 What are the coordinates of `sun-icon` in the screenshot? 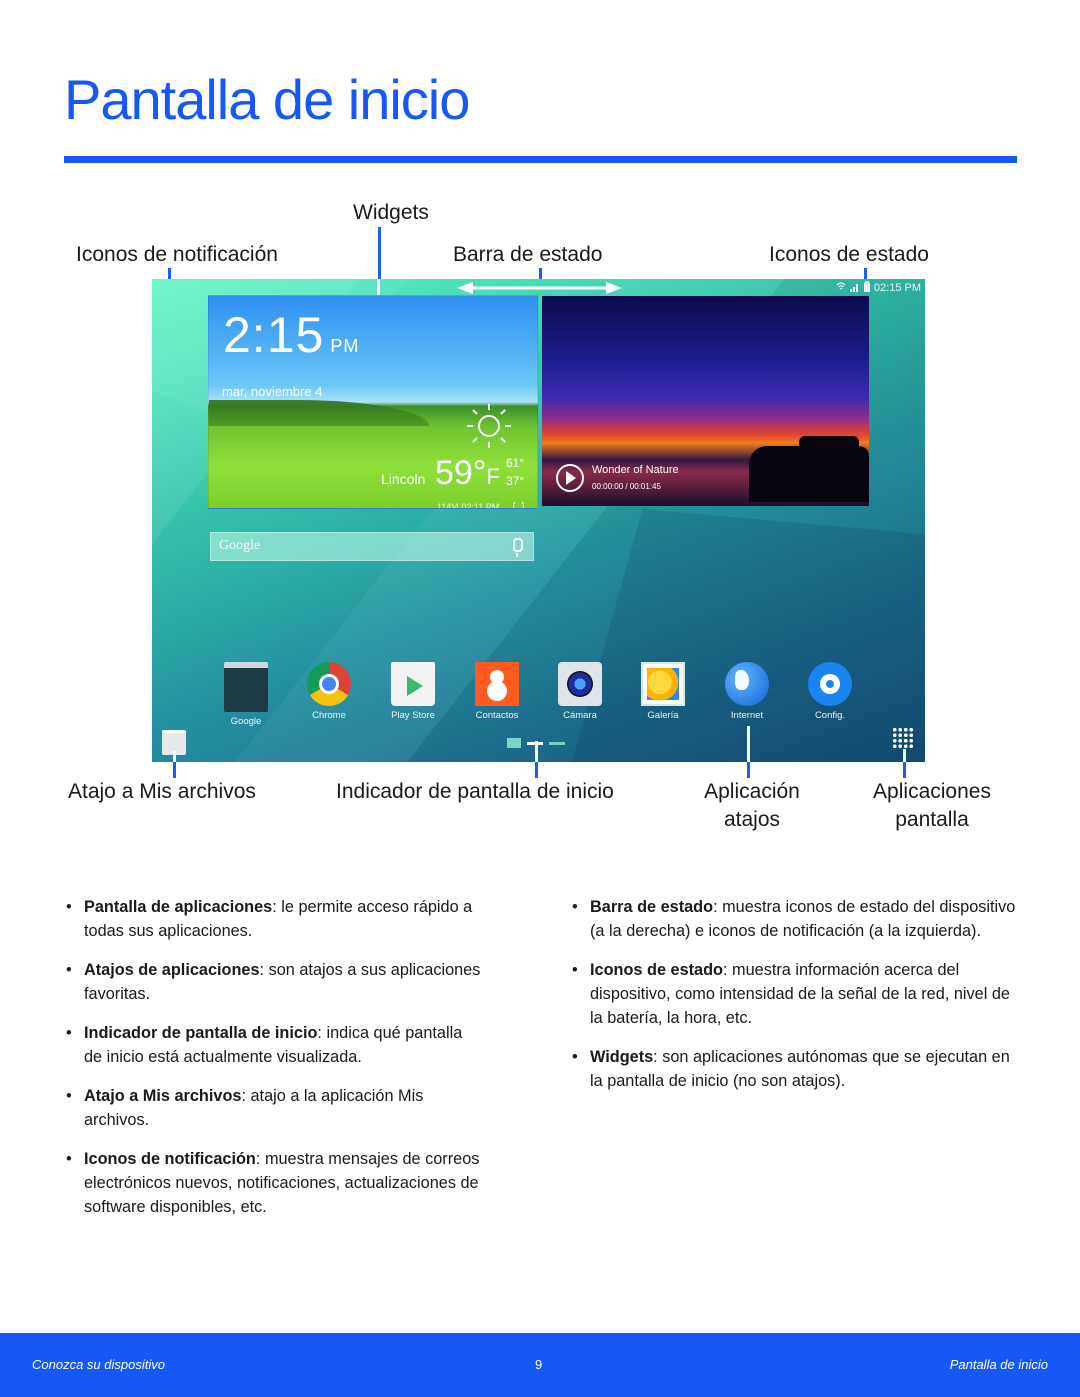 It's located at (489, 426).